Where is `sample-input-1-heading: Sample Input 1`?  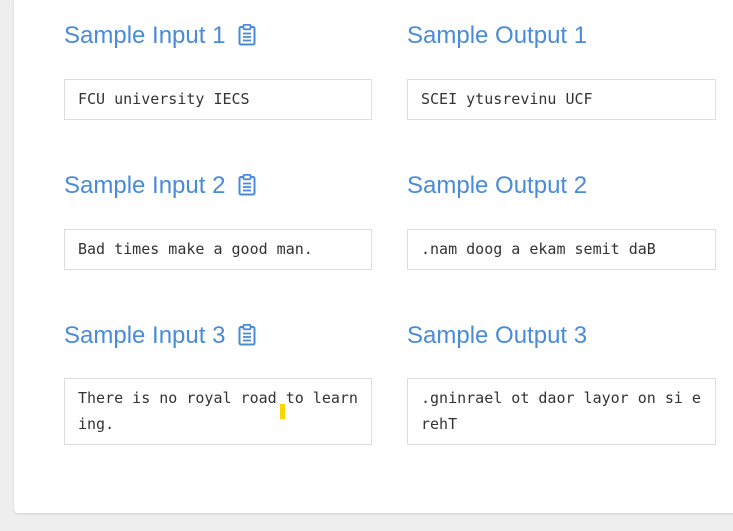
sample-input-1-heading: Sample Input 1 is located at coordinates (160, 37).